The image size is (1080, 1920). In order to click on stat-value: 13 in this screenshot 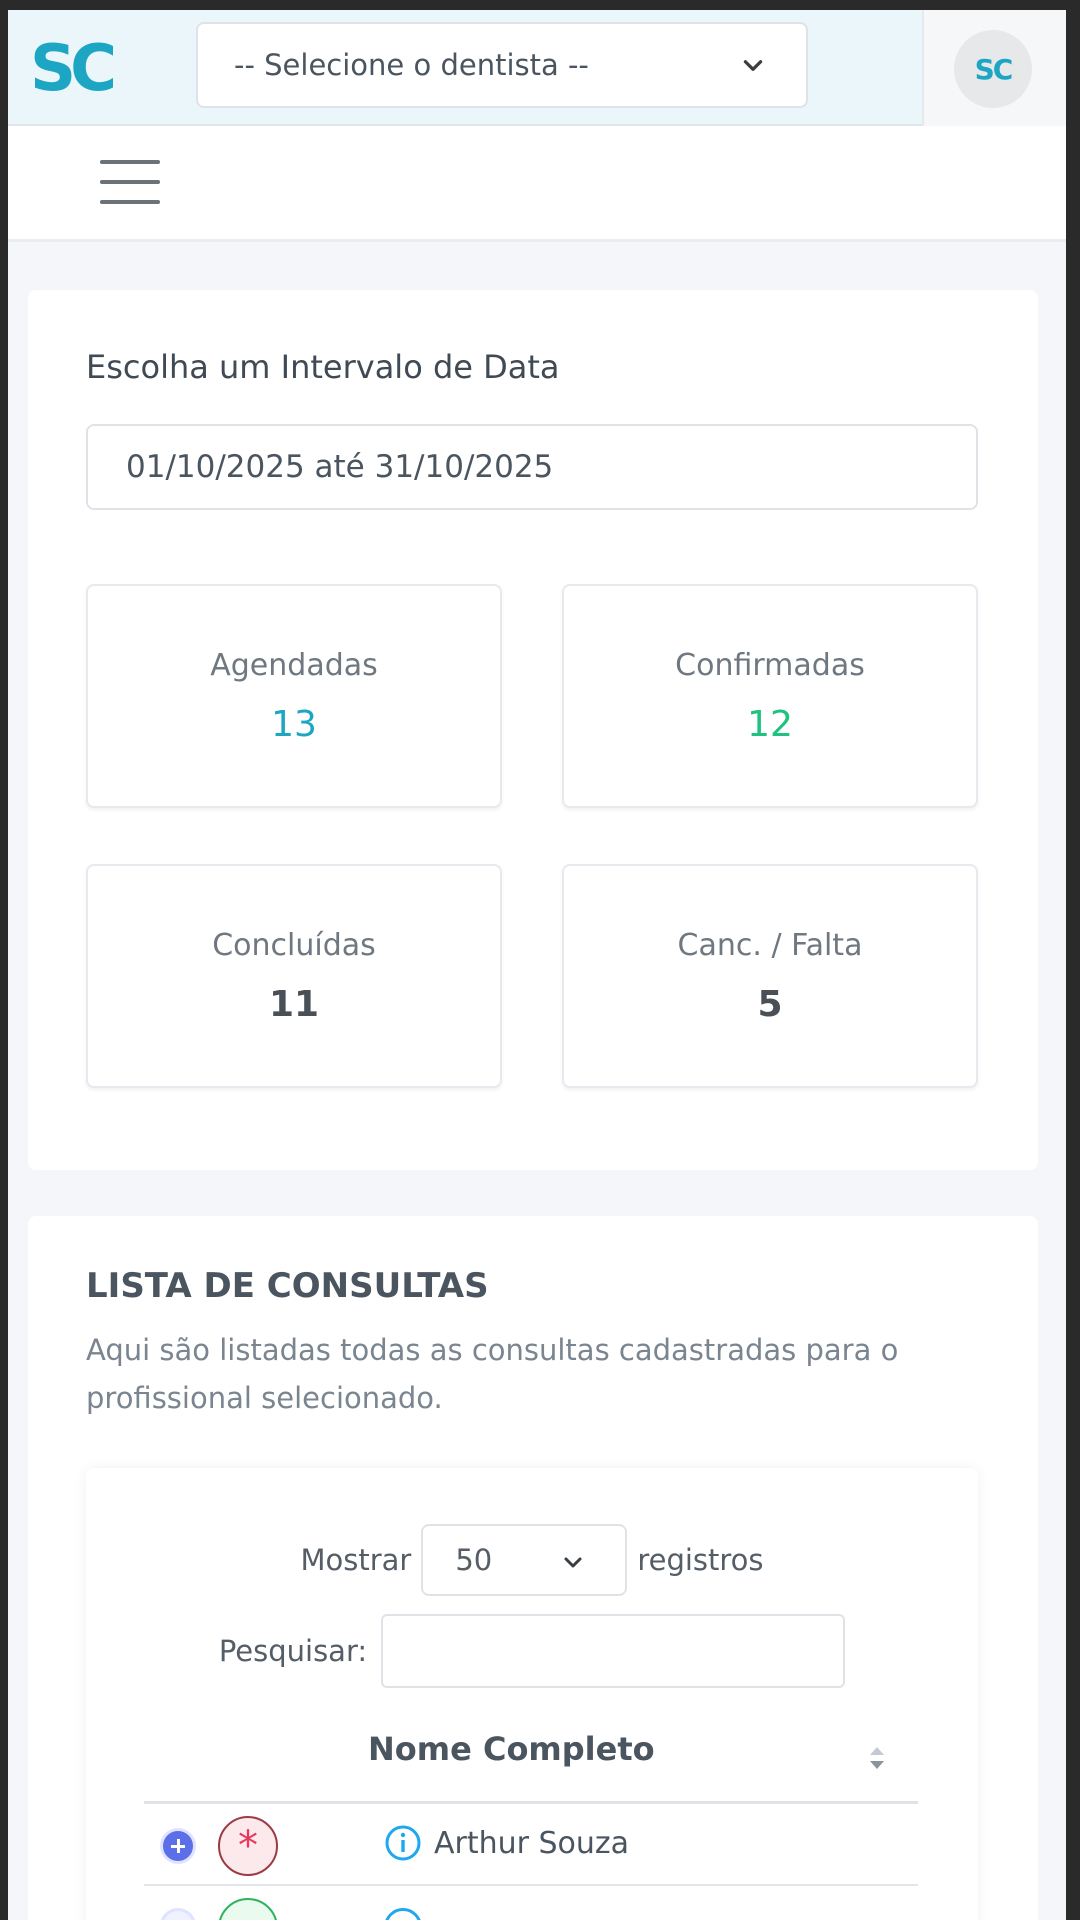, I will do `click(294, 724)`.